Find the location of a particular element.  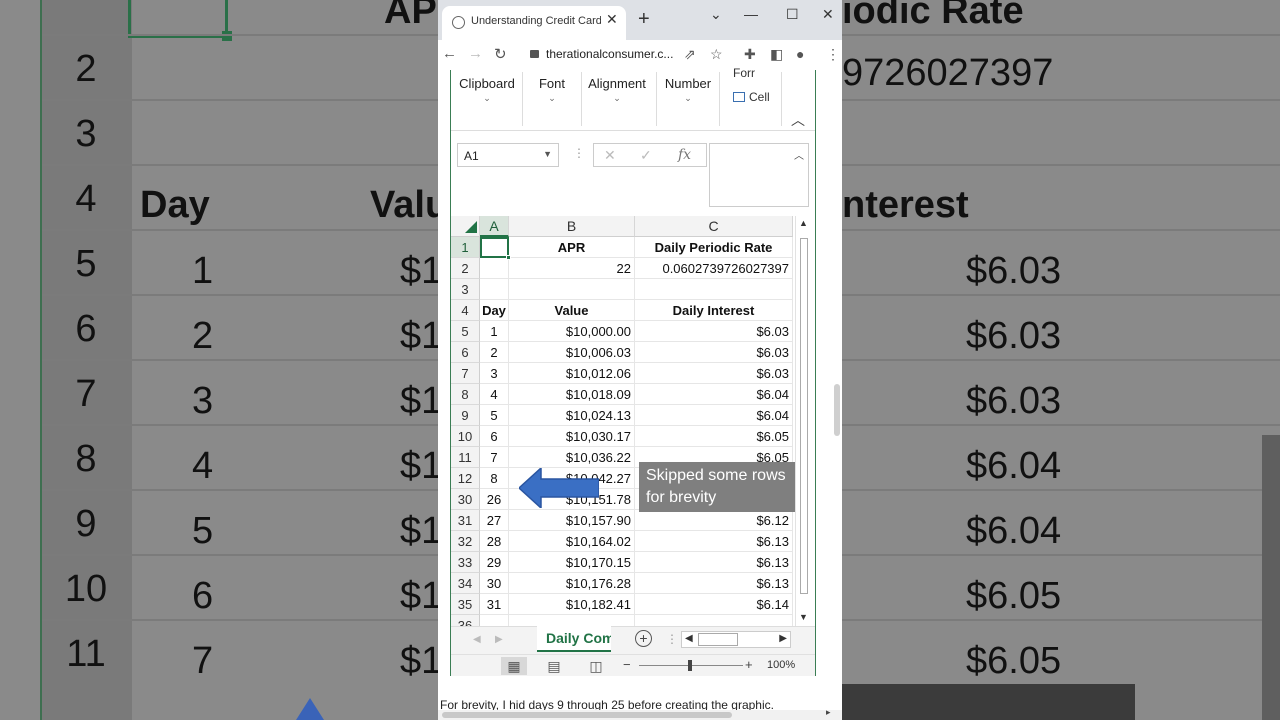

row-header: 2 is located at coordinates (465, 268).